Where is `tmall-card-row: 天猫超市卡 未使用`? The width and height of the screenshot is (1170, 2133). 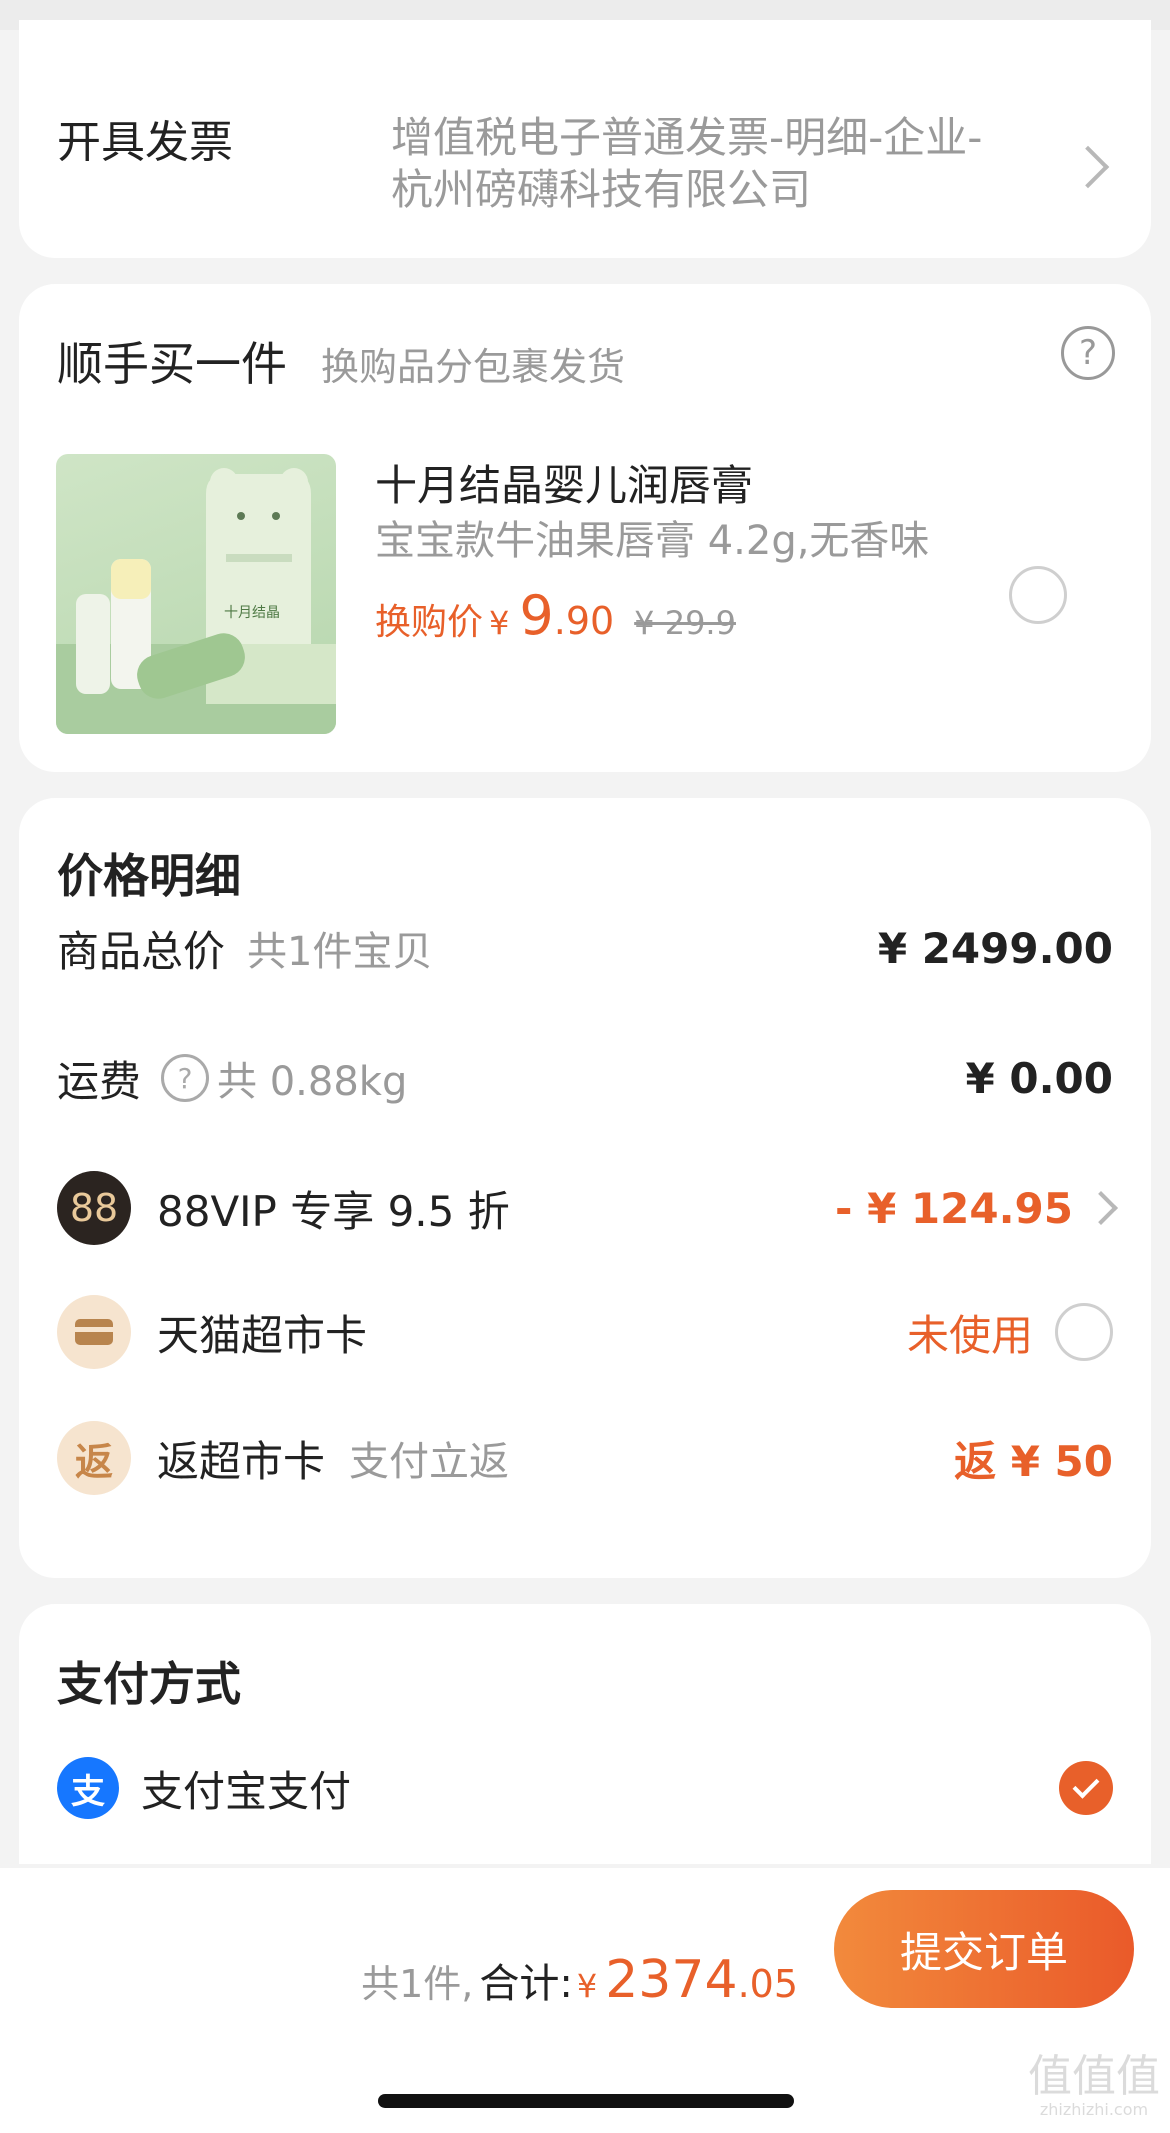 tmall-card-row: 天猫超市卡 未使用 is located at coordinates (585, 1332).